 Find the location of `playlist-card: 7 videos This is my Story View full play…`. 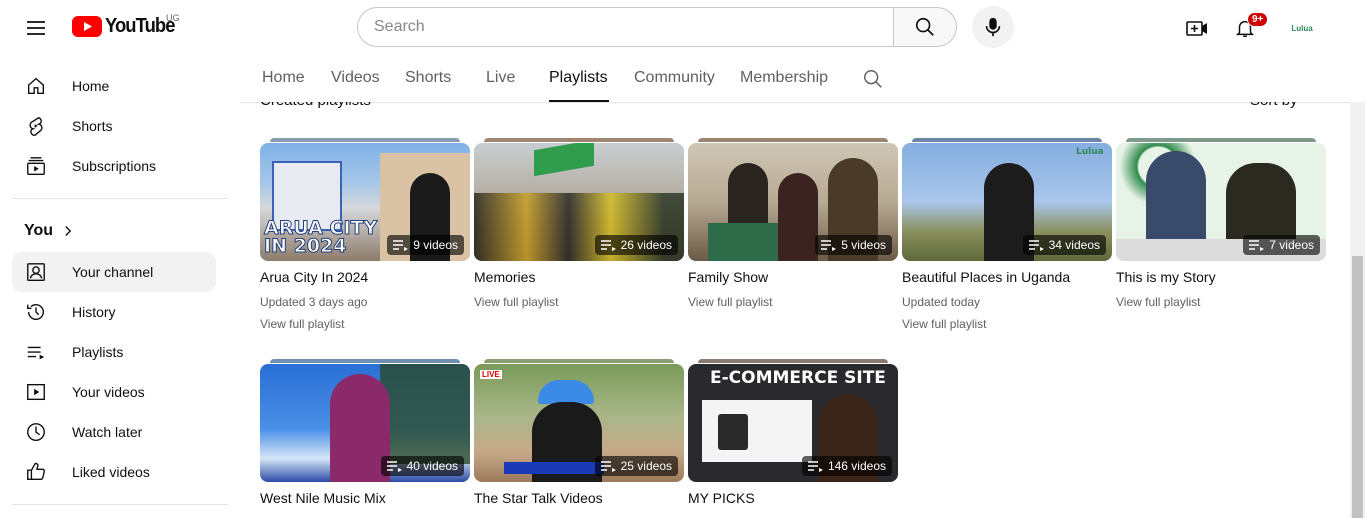

playlist-card: 7 videos This is my Story View full play… is located at coordinates (1221, 223).